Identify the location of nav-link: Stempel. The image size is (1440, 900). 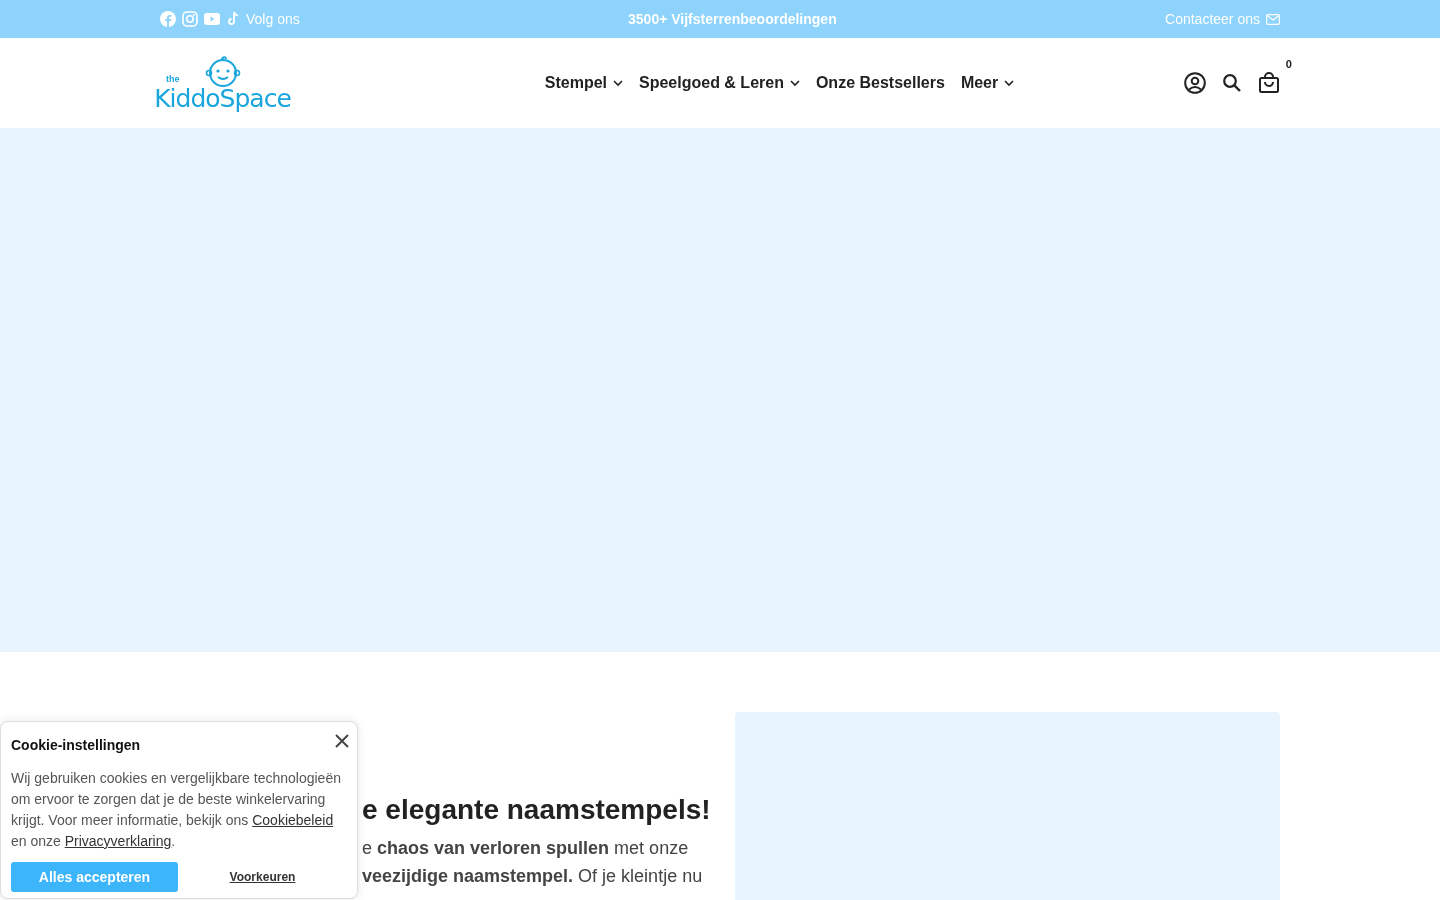
(583, 83).